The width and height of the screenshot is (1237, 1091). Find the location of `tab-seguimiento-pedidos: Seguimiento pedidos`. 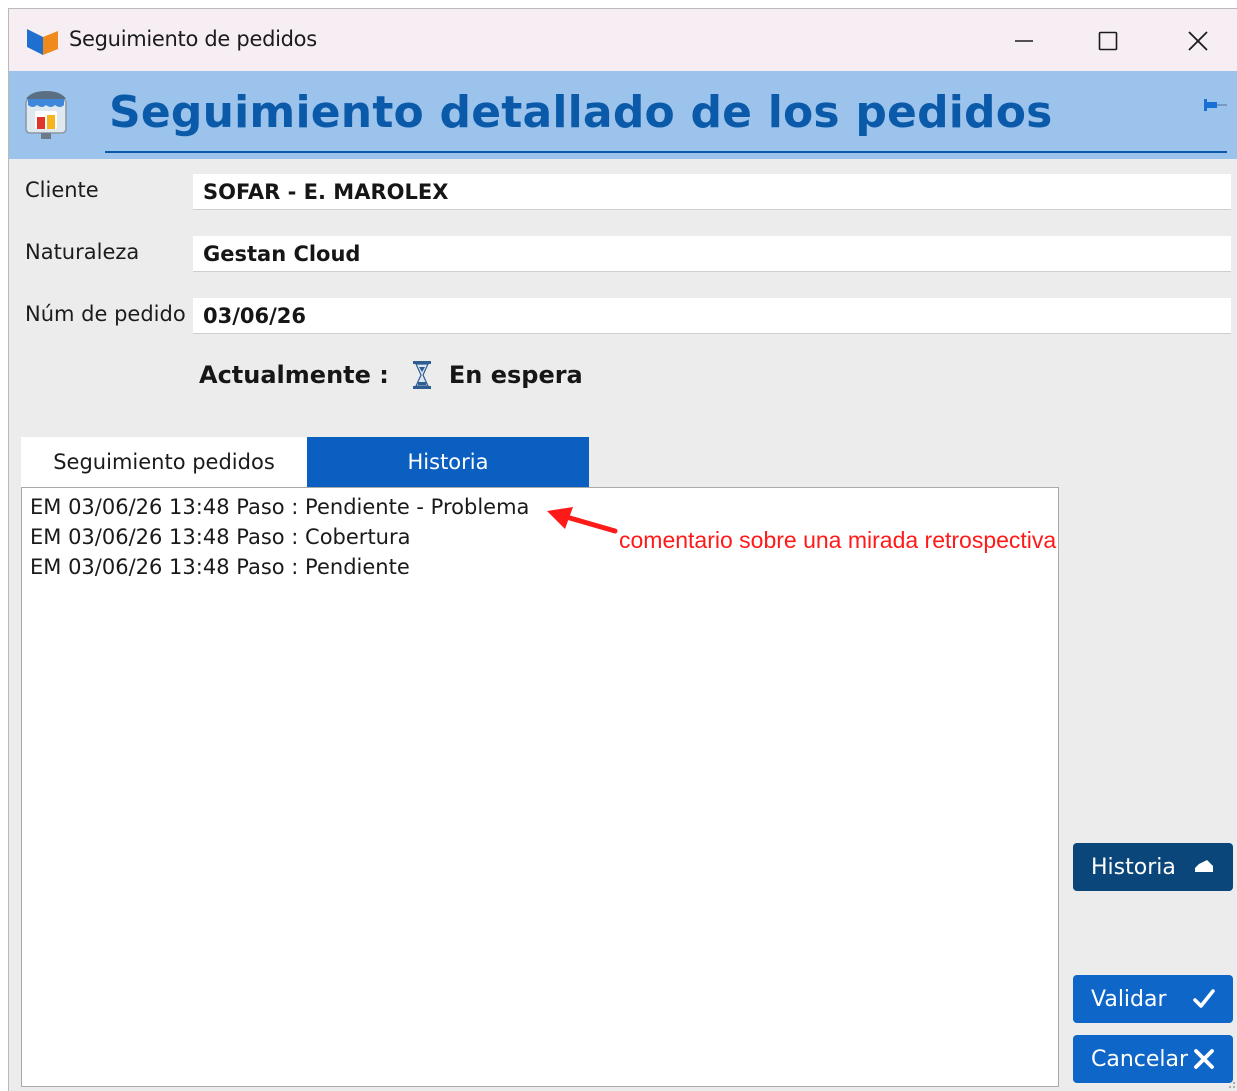

tab-seguimiento-pedidos: Seguimiento pedidos is located at coordinates (164, 462).